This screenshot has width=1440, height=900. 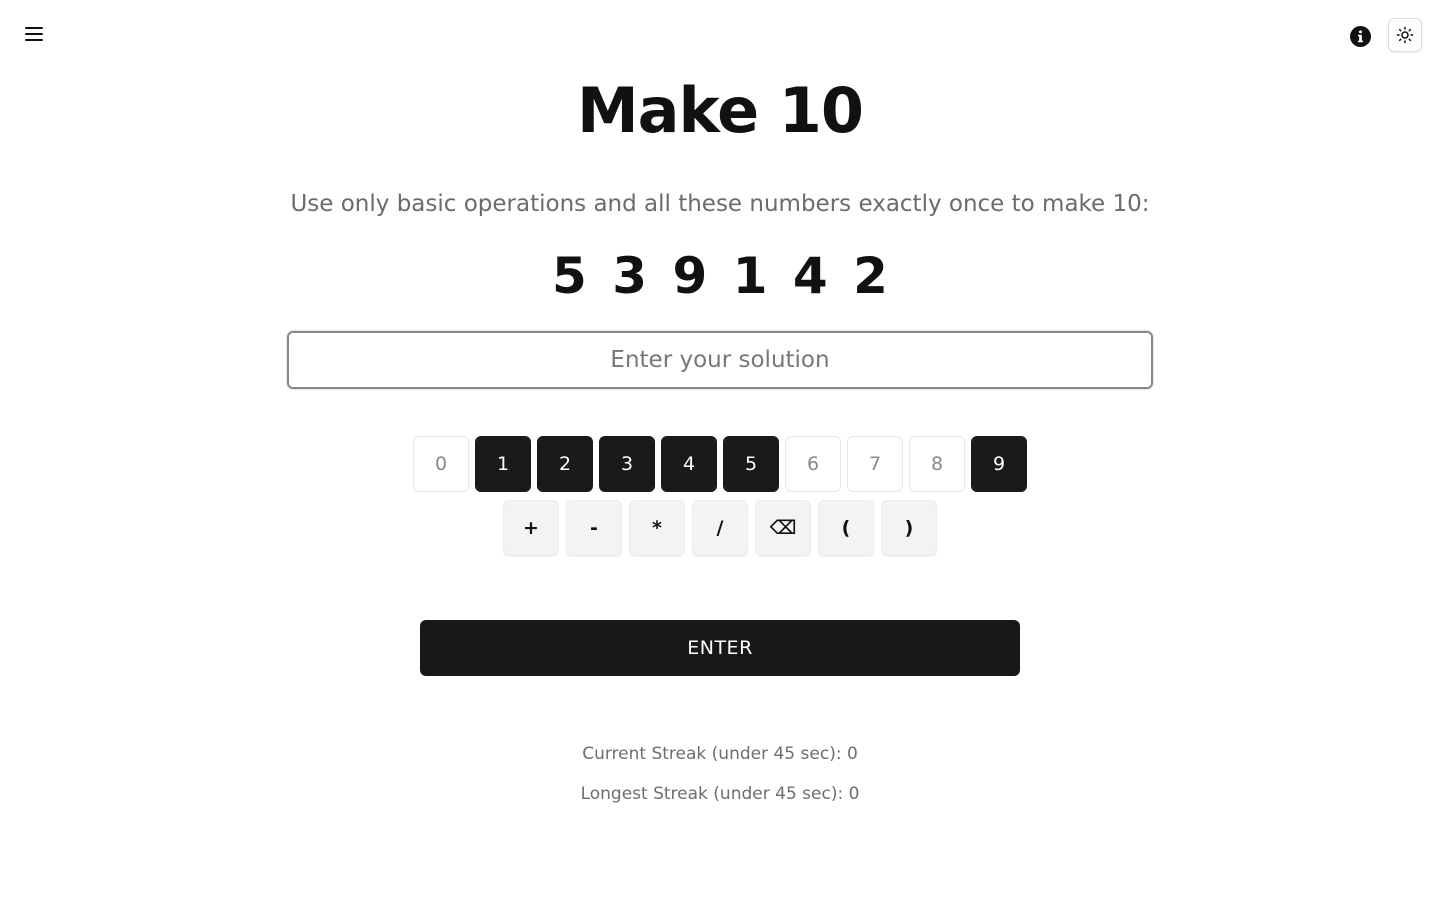 I want to click on open-paren-key: (, so click(x=846, y=528).